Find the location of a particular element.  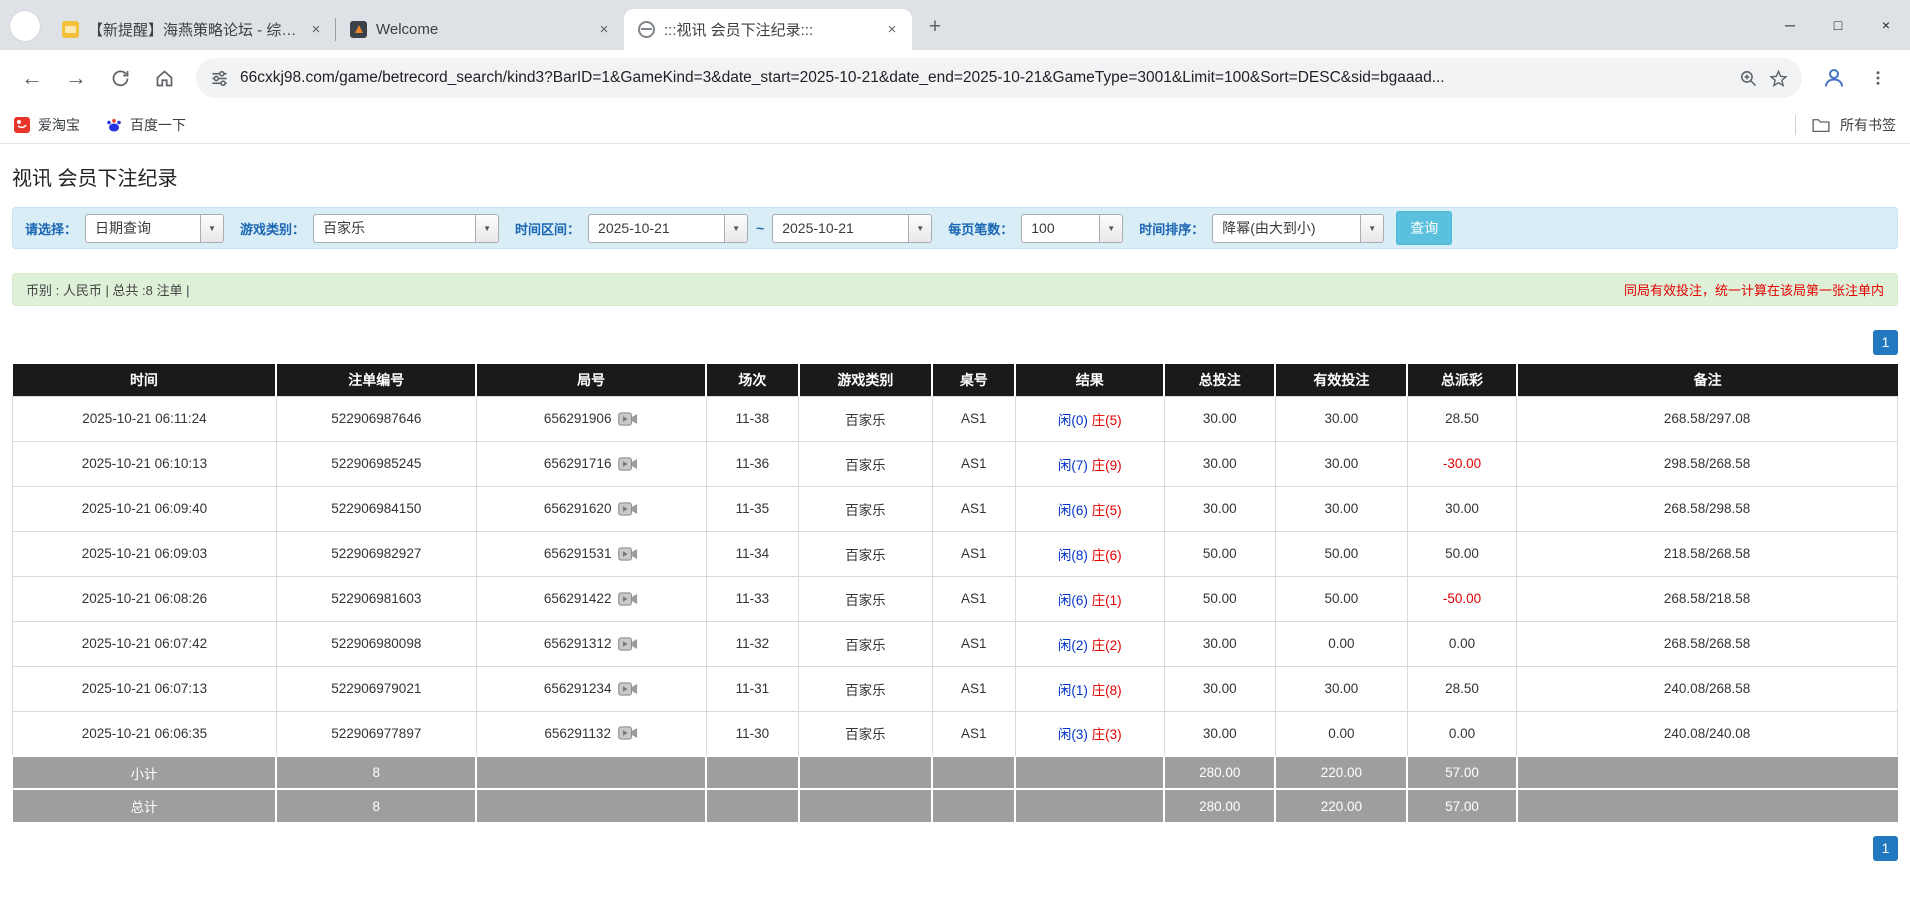

menu-icon is located at coordinates (1878, 78).